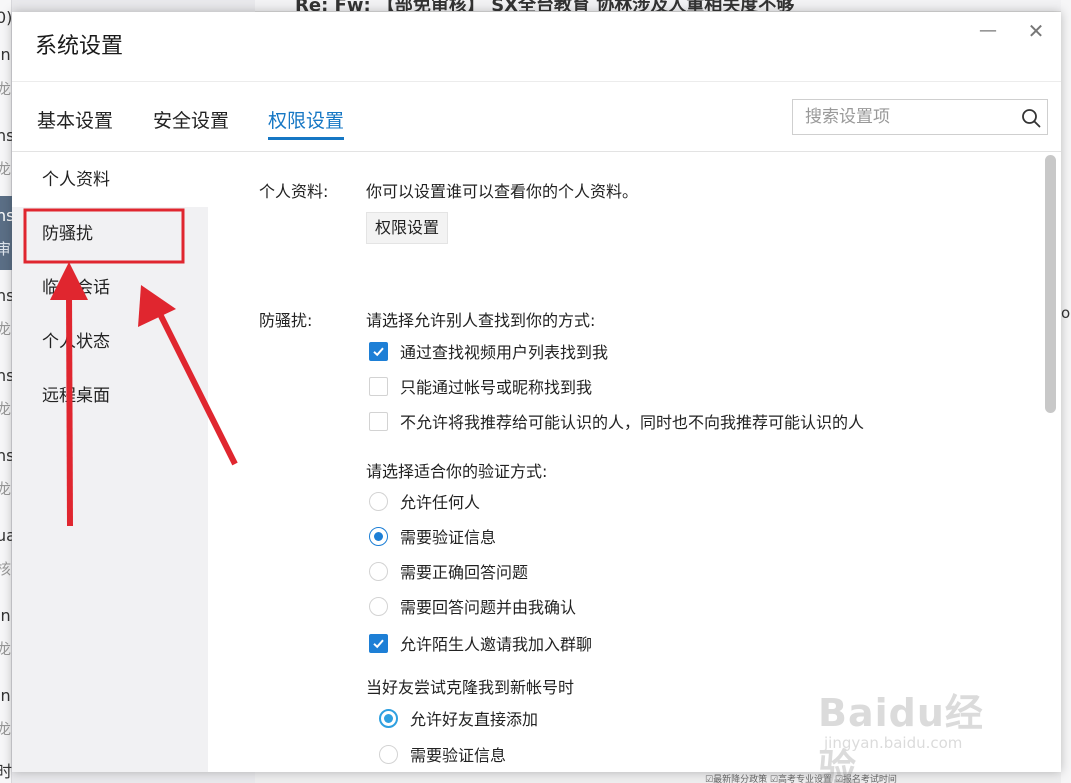 The width and height of the screenshot is (1071, 783). What do you see at coordinates (504, 352) in the screenshot?
I see `option-label: 通过查找视频用户列表找到我` at bounding box center [504, 352].